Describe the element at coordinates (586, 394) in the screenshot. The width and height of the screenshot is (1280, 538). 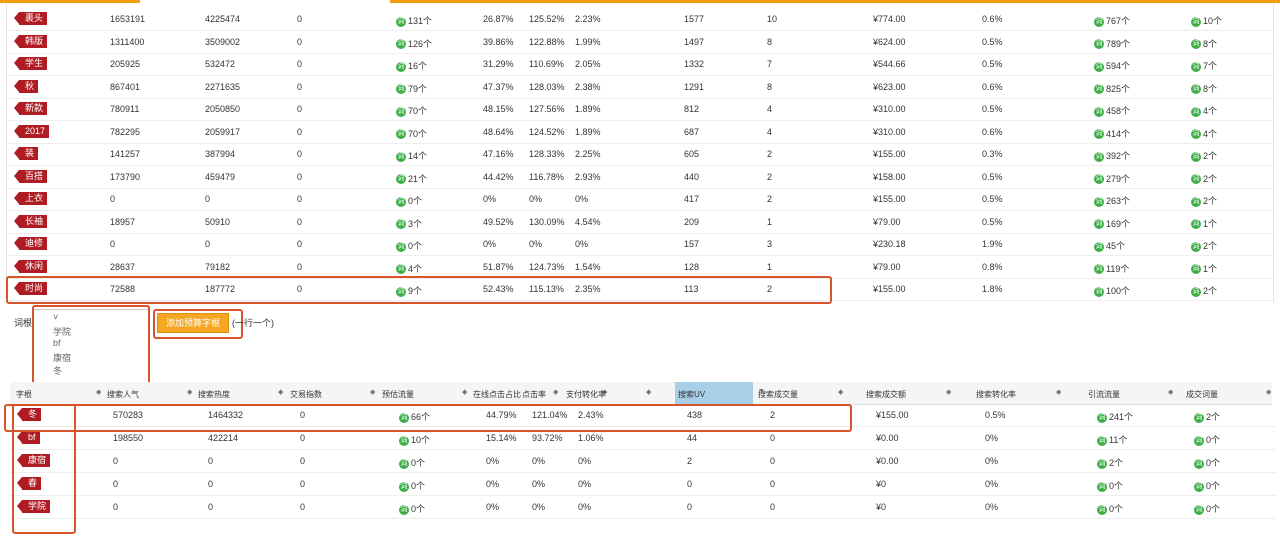
I see `column-header: 支付转化率` at that location.